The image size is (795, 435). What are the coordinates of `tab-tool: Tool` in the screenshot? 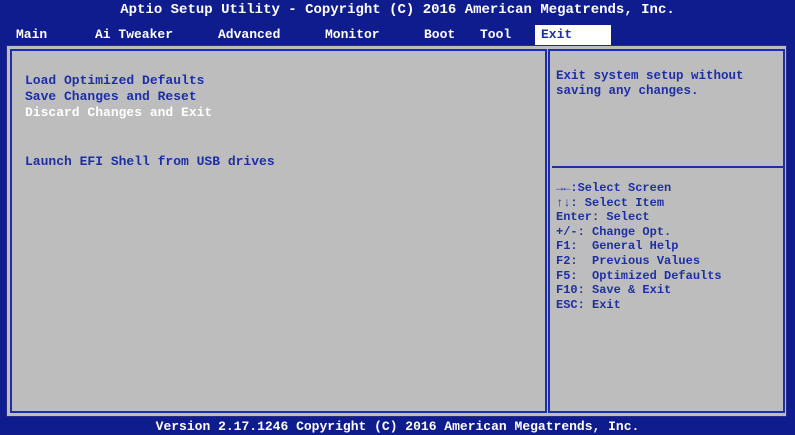 It's located at (495, 35).